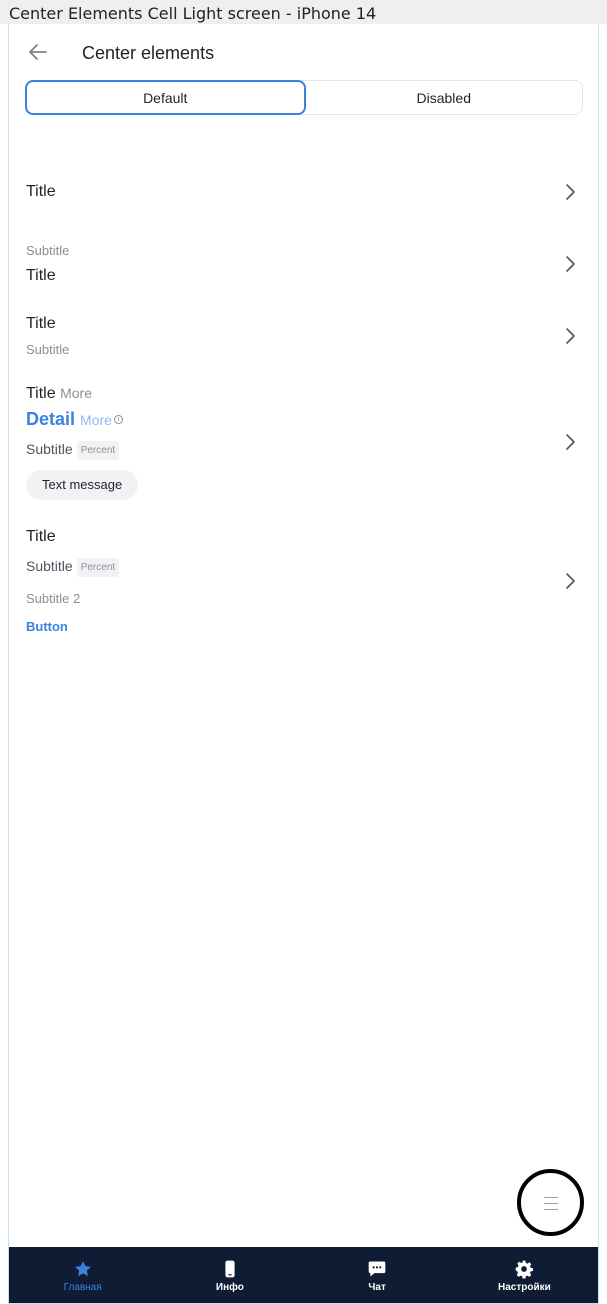 This screenshot has width=607, height=1304. Describe the element at coordinates (47, 626) in the screenshot. I see `cell-action-button: Button` at that location.